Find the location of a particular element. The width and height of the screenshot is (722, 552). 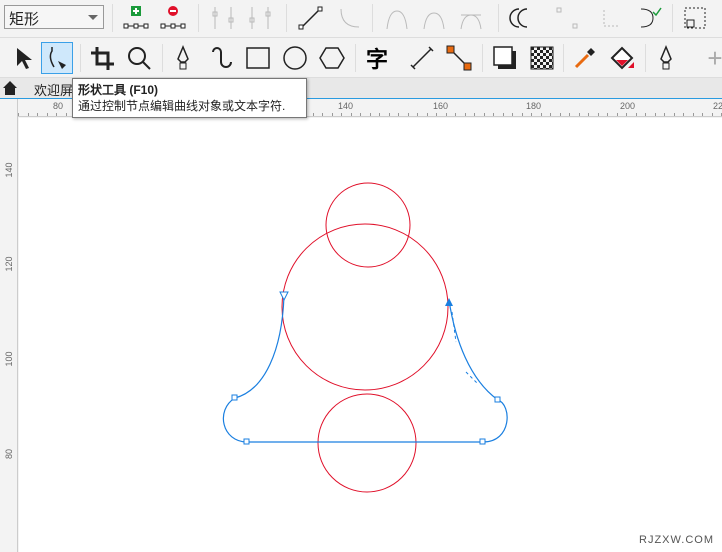

to-line-button is located at coordinates (311, 18).